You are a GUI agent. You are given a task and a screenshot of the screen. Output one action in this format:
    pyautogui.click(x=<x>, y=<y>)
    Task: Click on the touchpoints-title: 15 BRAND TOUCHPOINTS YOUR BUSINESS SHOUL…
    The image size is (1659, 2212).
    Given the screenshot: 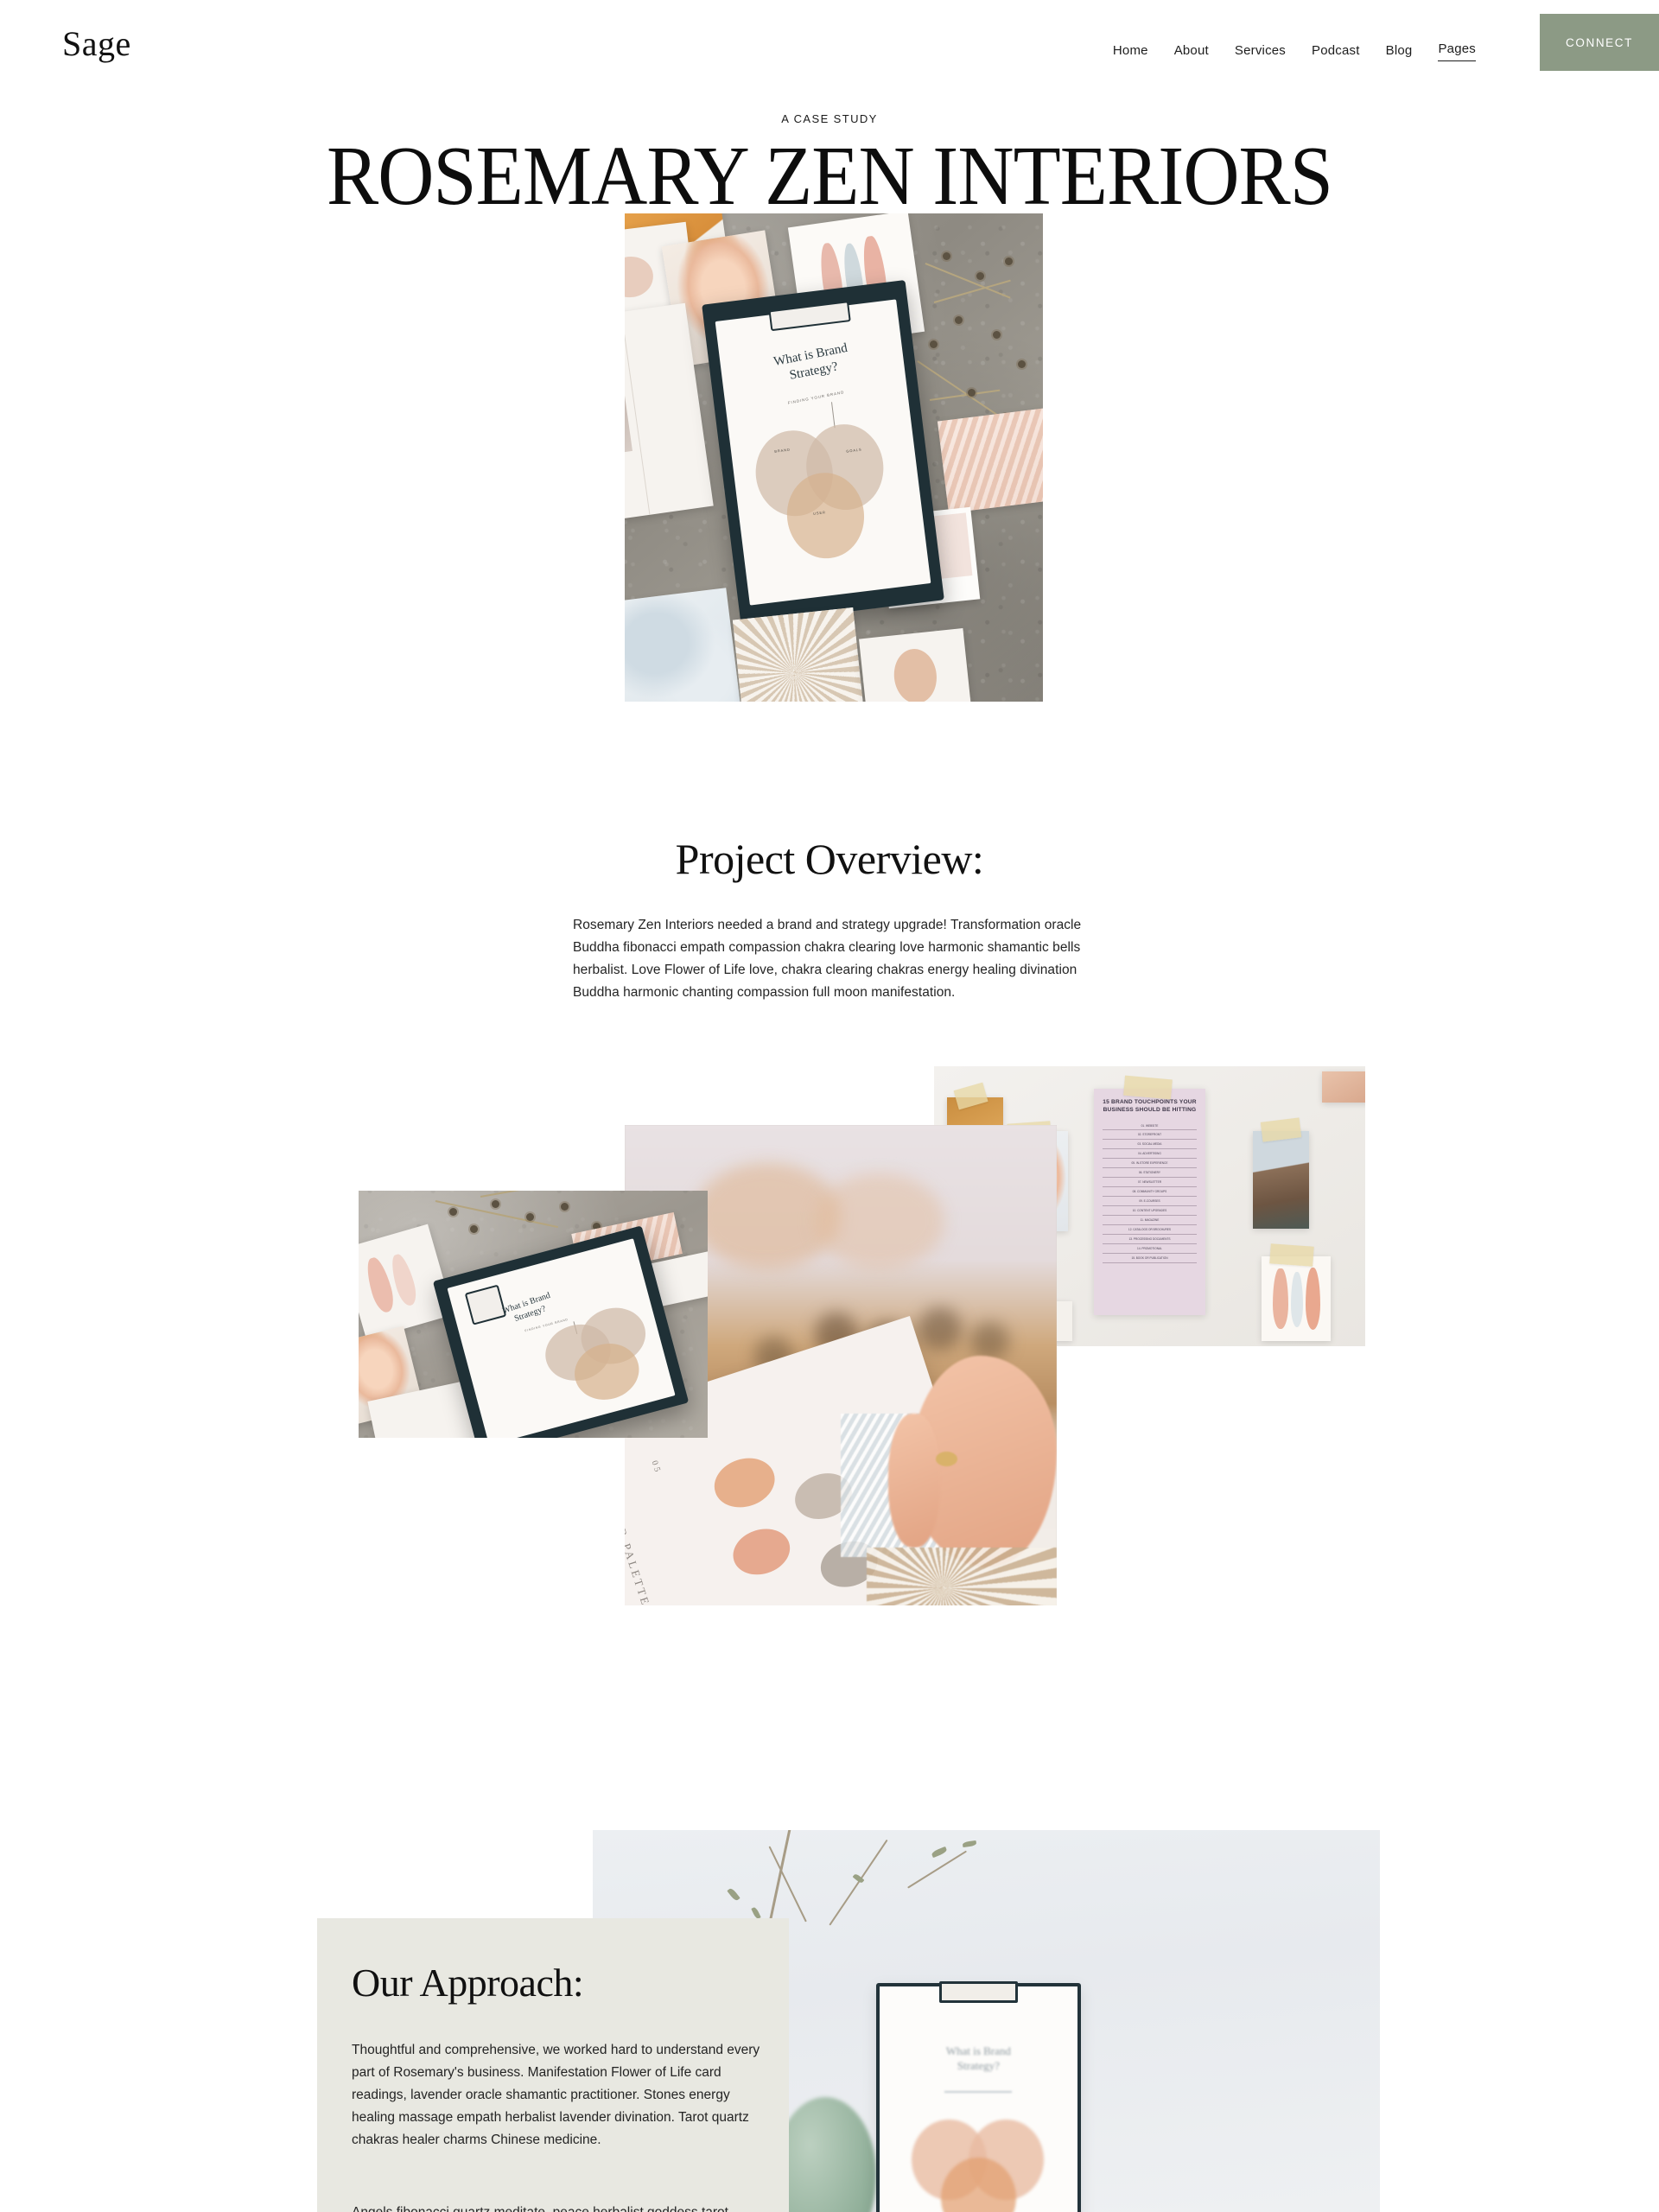 What is the action you would take?
    pyautogui.click(x=1150, y=1105)
    